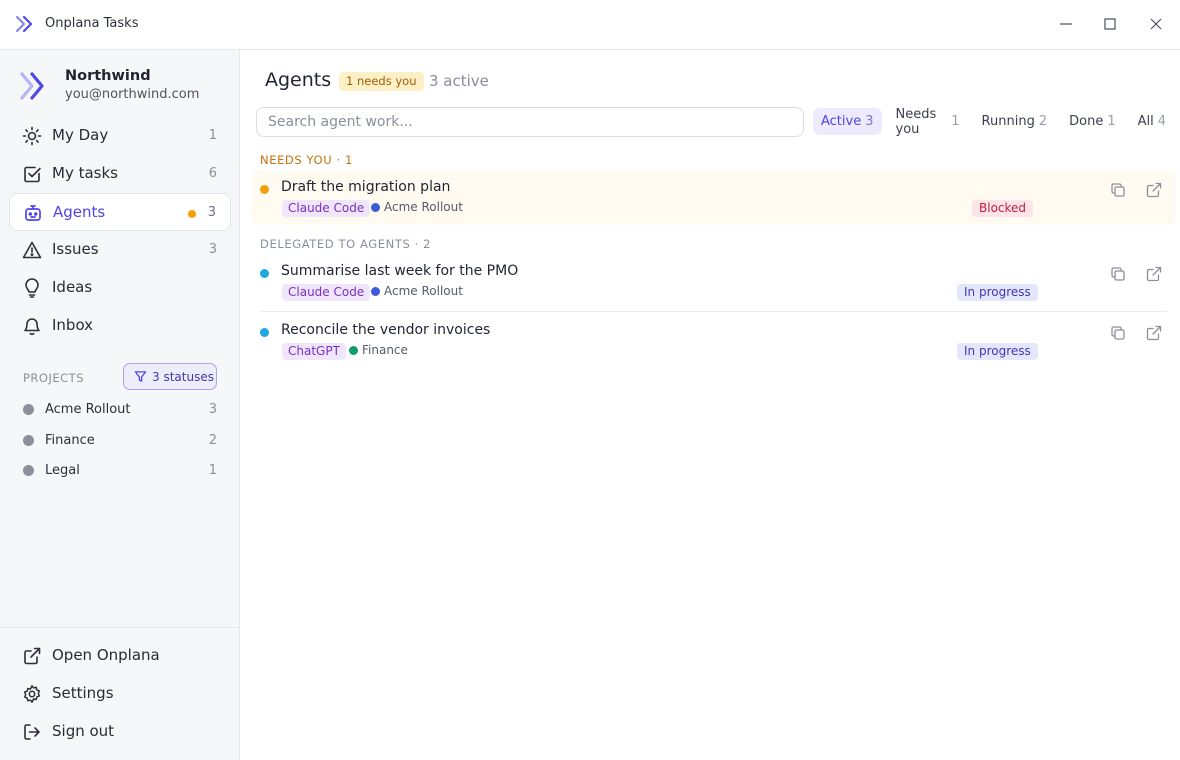 This screenshot has height=760, width=1180. I want to click on sidebar-divider, so click(119, 627).